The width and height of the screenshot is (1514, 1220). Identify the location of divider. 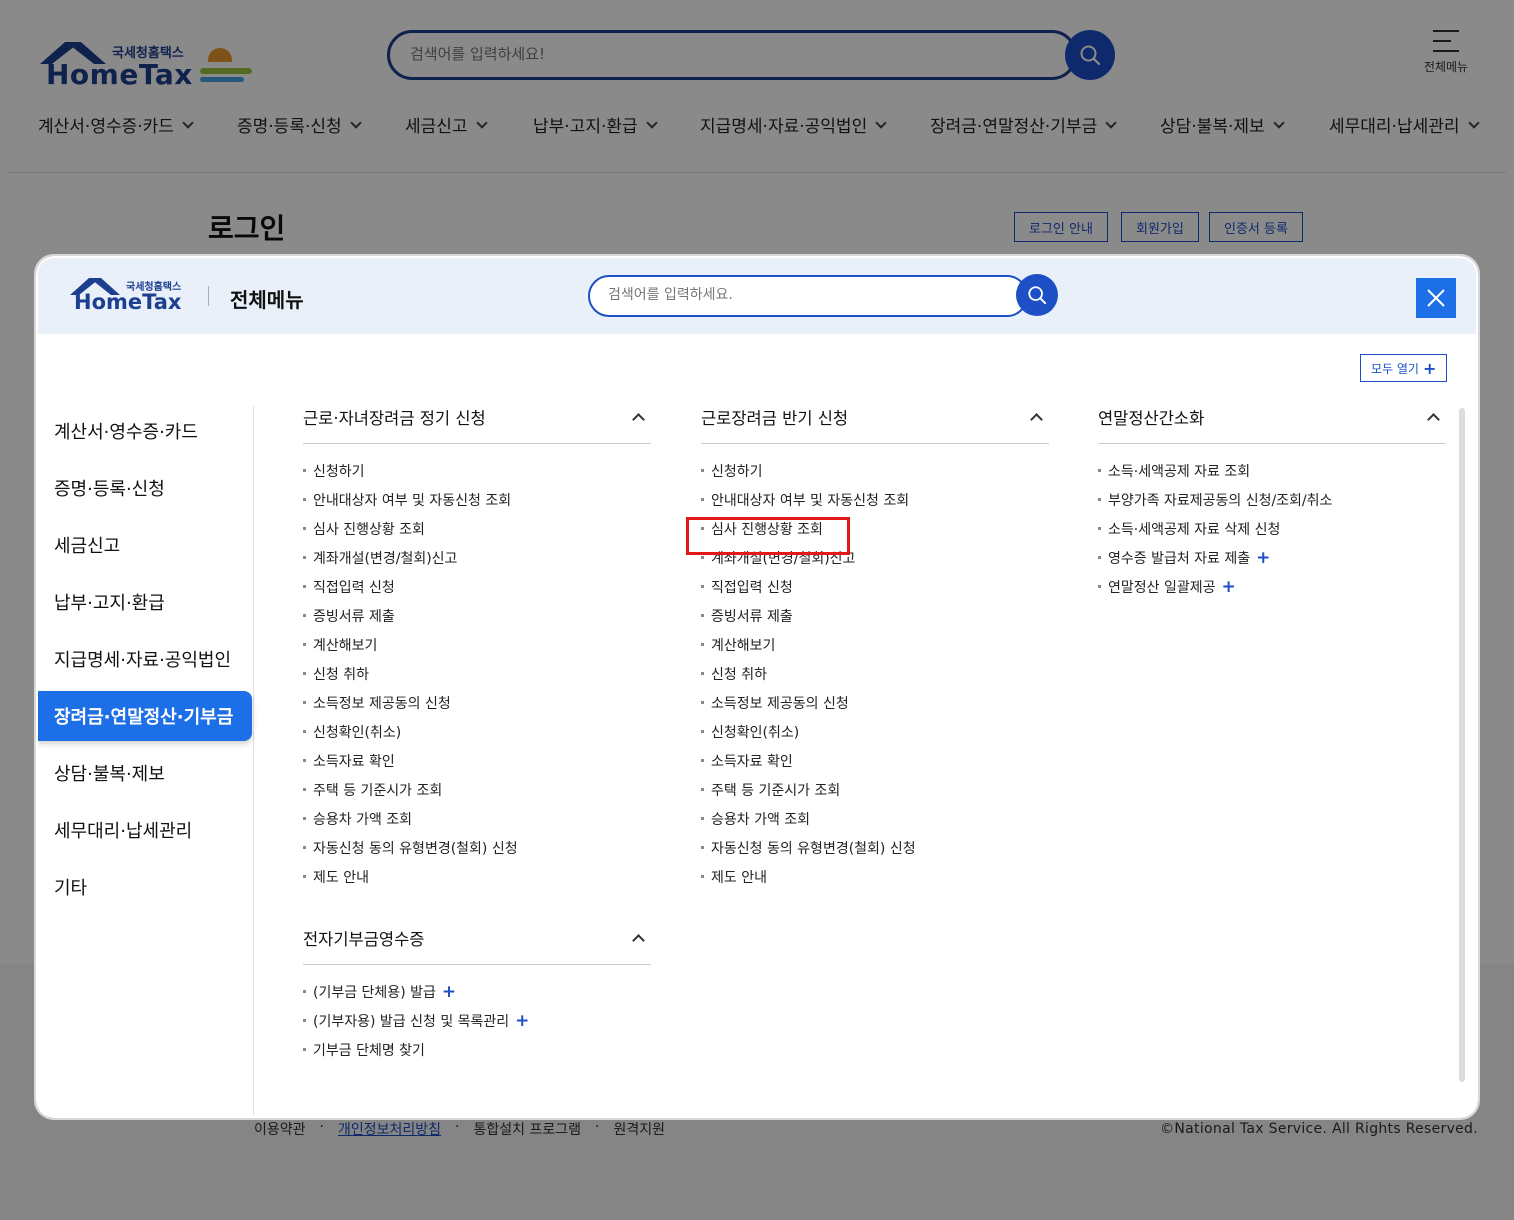
(208, 296).